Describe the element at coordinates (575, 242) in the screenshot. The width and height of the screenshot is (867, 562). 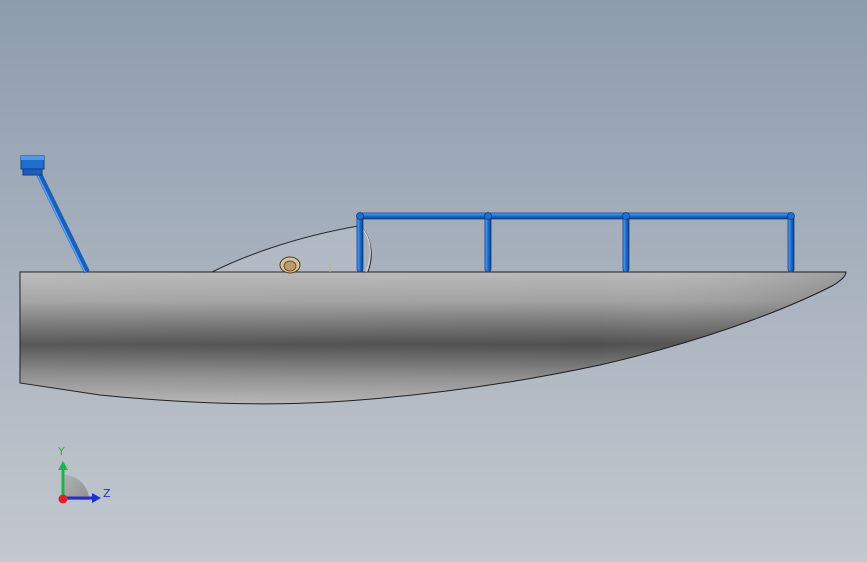
I see `railing-frame` at that location.